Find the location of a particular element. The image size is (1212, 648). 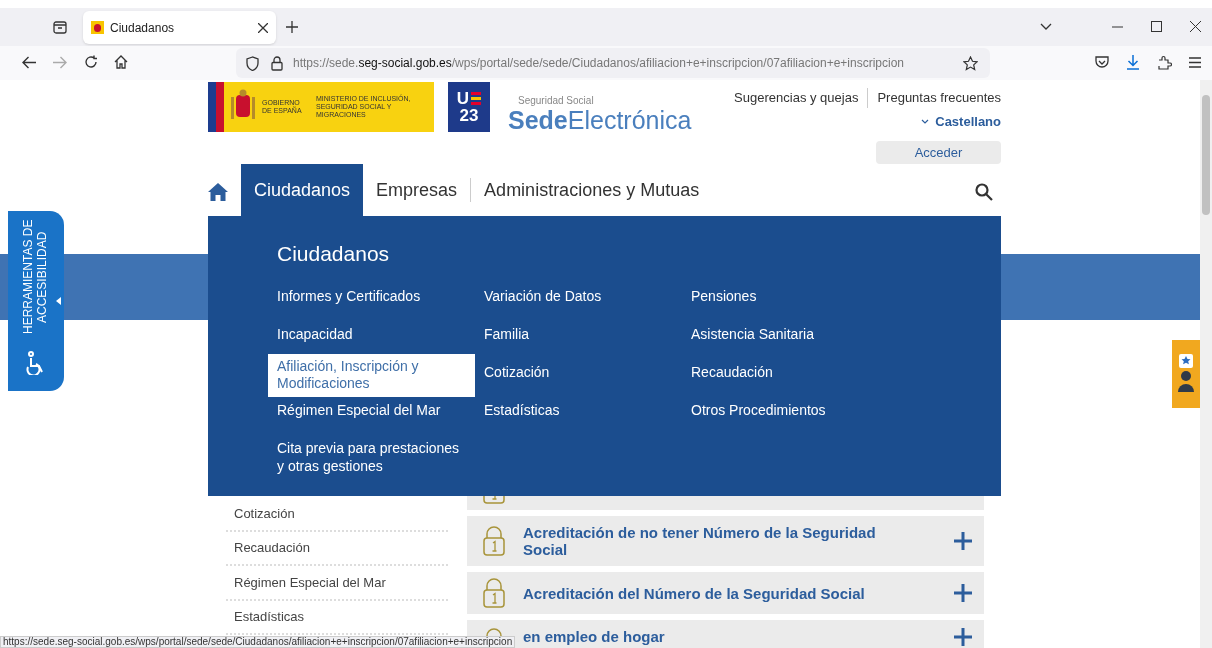

reload-icon is located at coordinates (91, 62).